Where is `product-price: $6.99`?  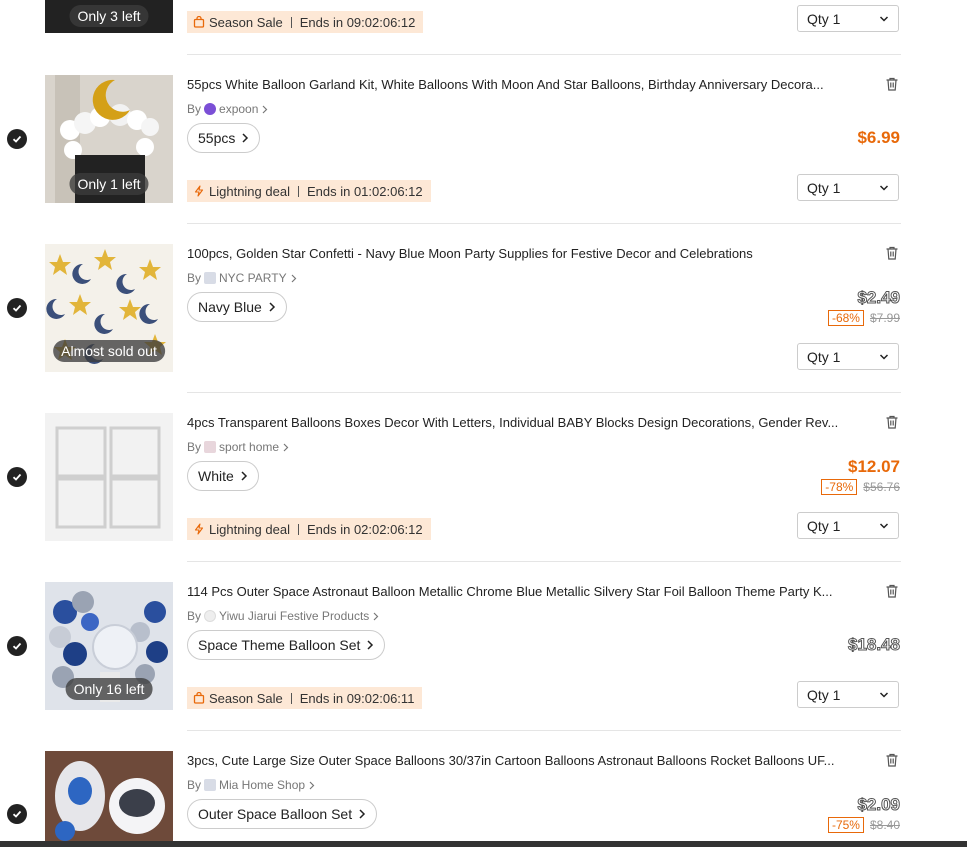
product-price: $6.99 is located at coordinates (878, 137).